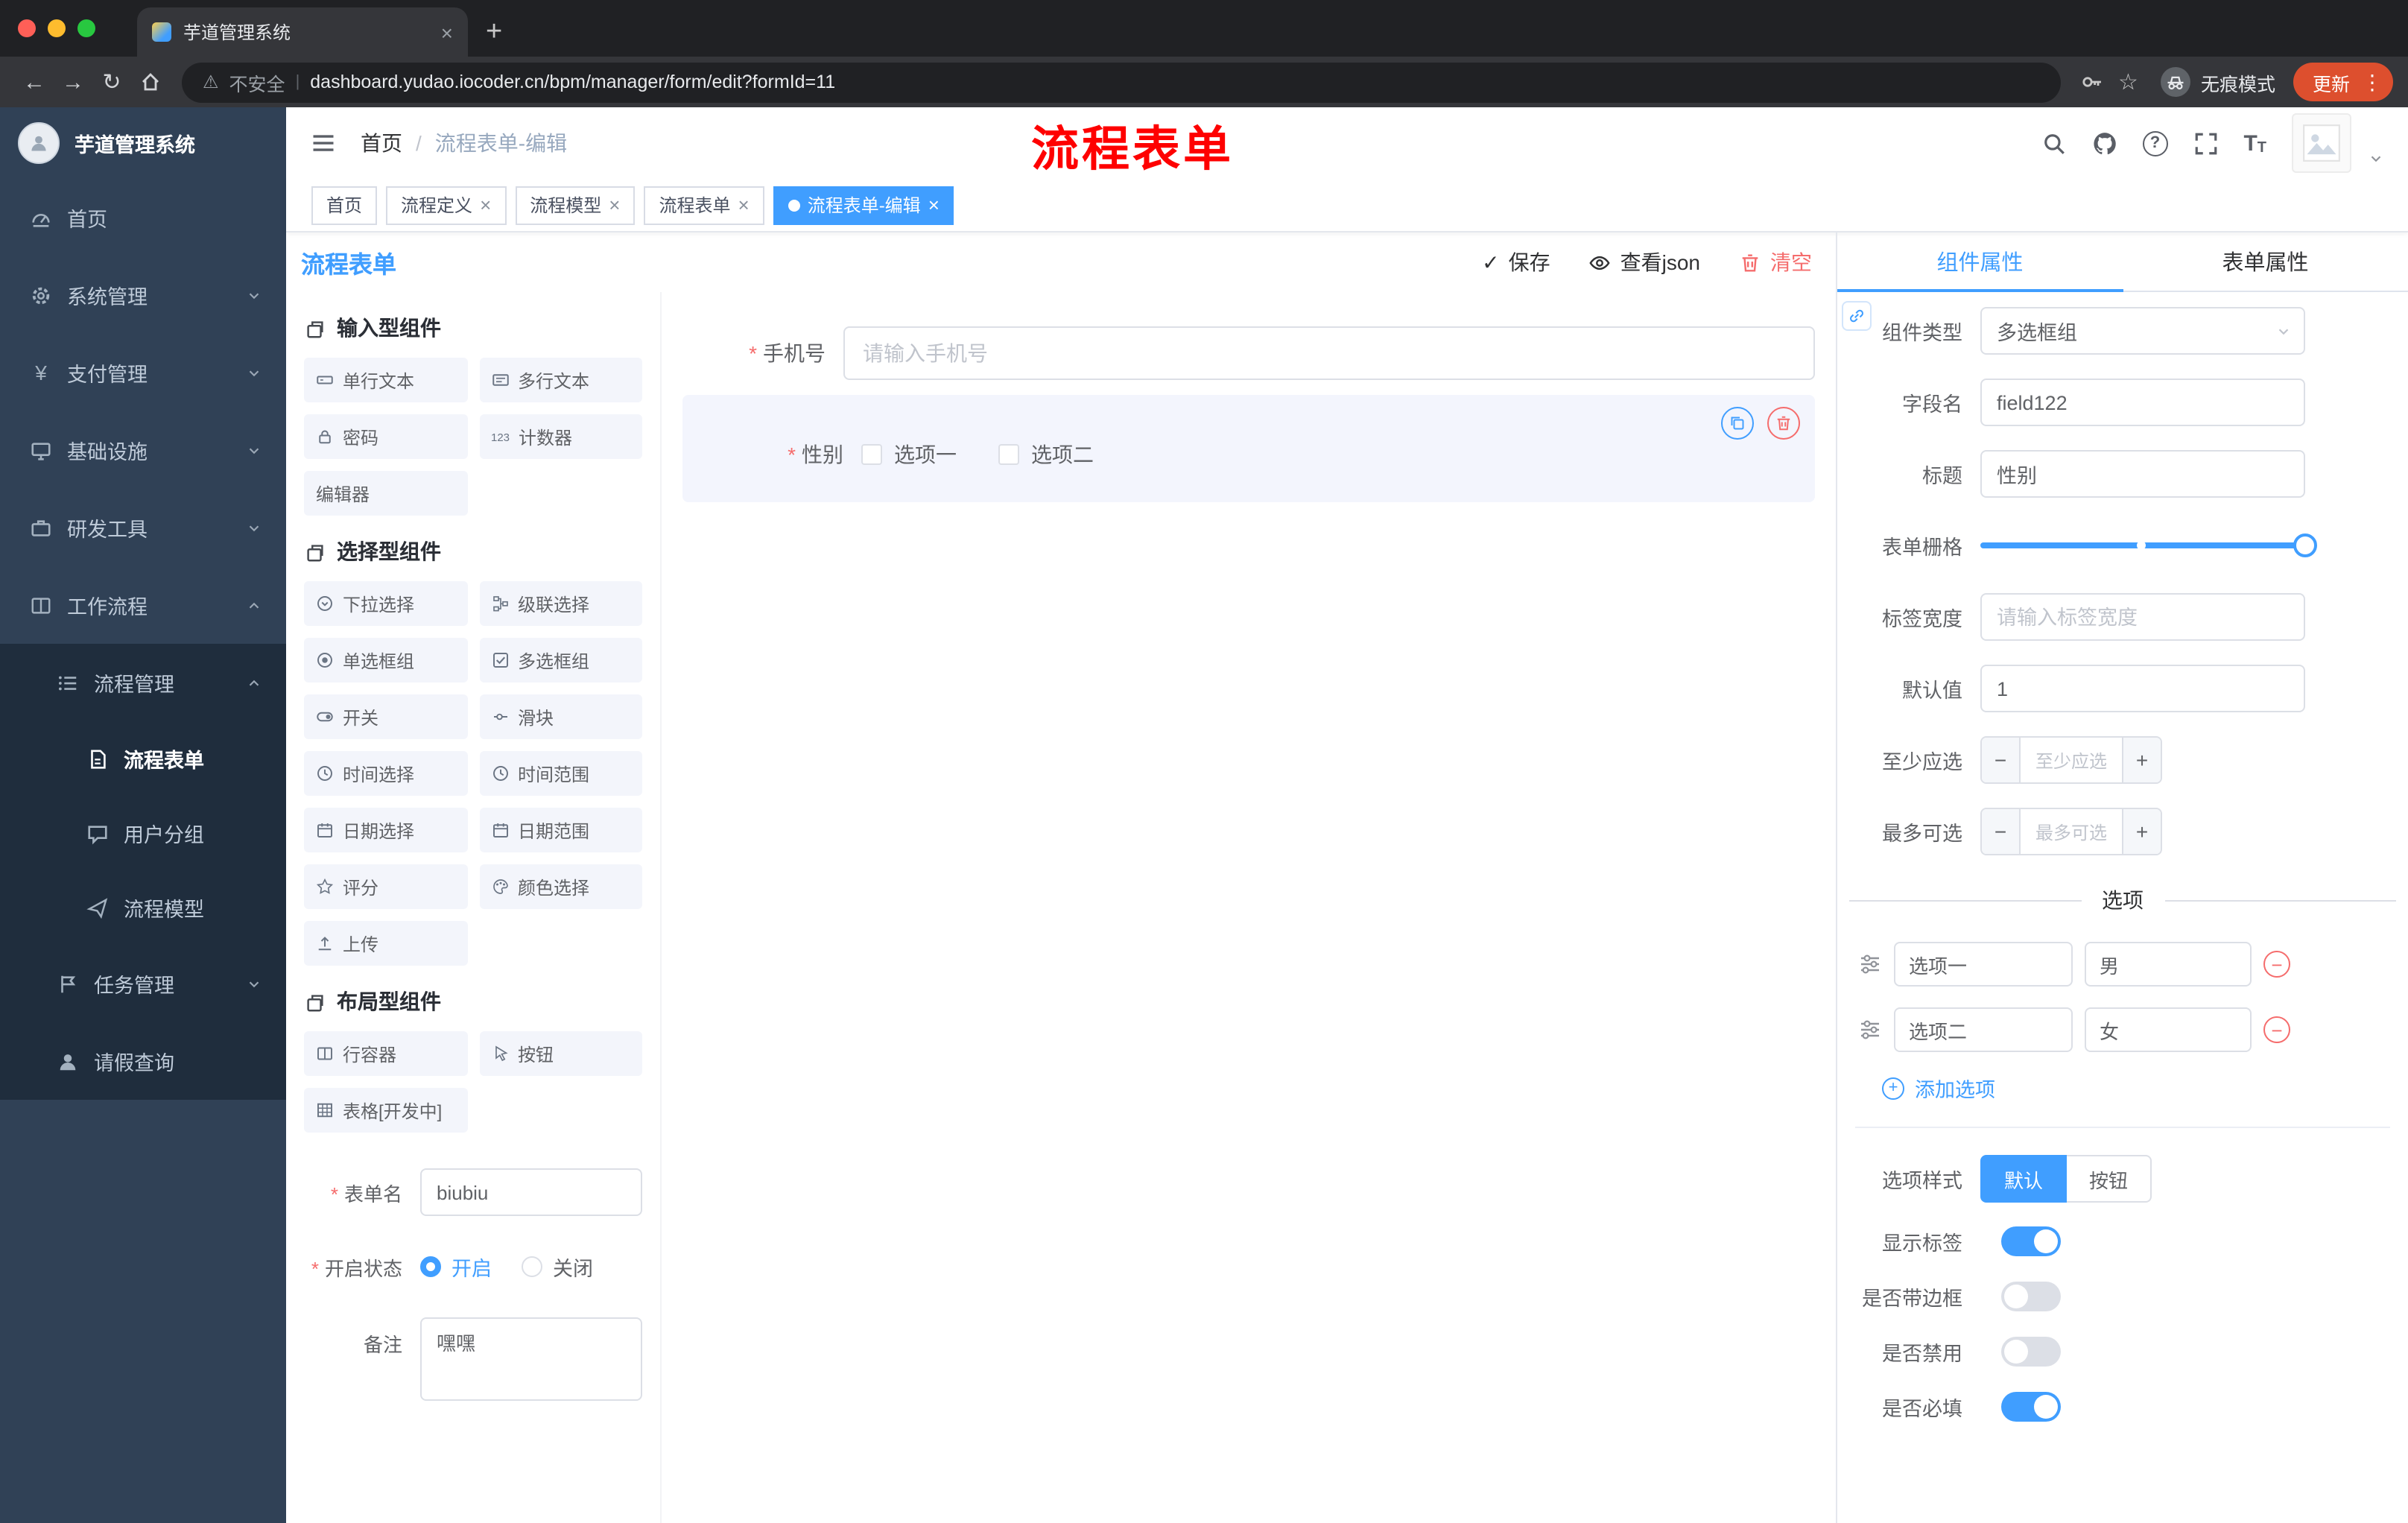 The image size is (2408, 1523). Describe the element at coordinates (575, 205) in the screenshot. I see `tag-process-model: 流程模型 ×` at that location.